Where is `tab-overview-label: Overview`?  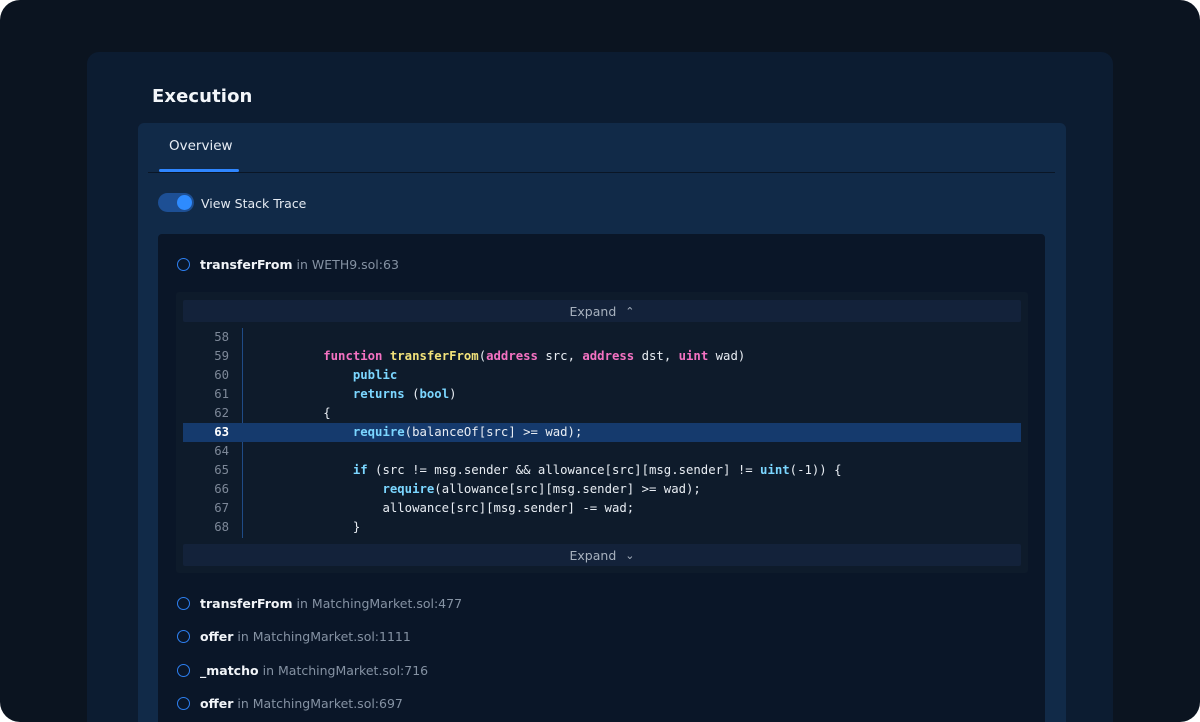 tab-overview-label: Overview is located at coordinates (201, 146).